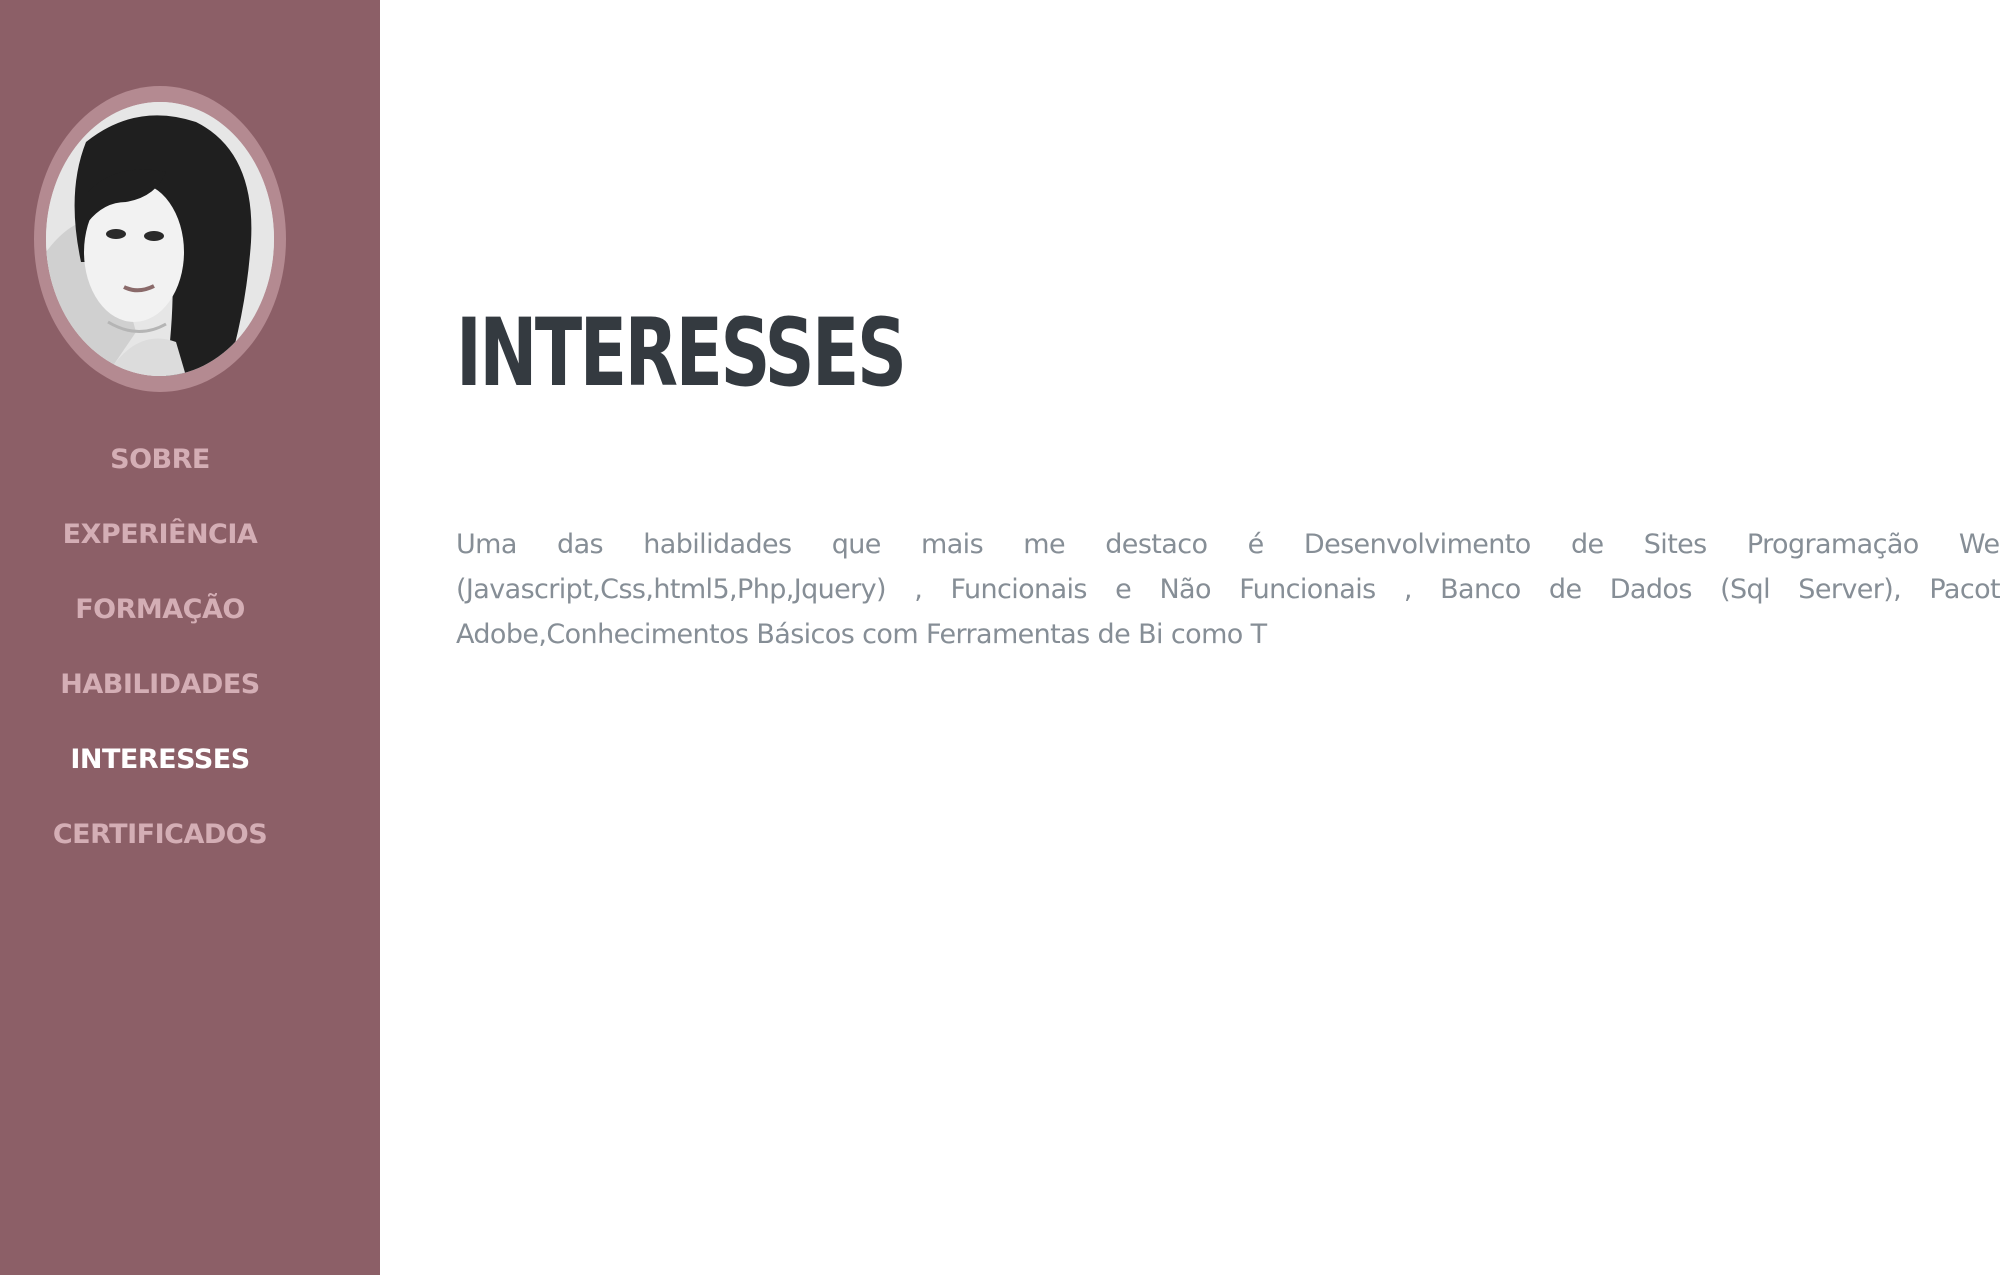  I want to click on nav-item-experiencia: EXPERIÊNCIA, so click(160, 552).